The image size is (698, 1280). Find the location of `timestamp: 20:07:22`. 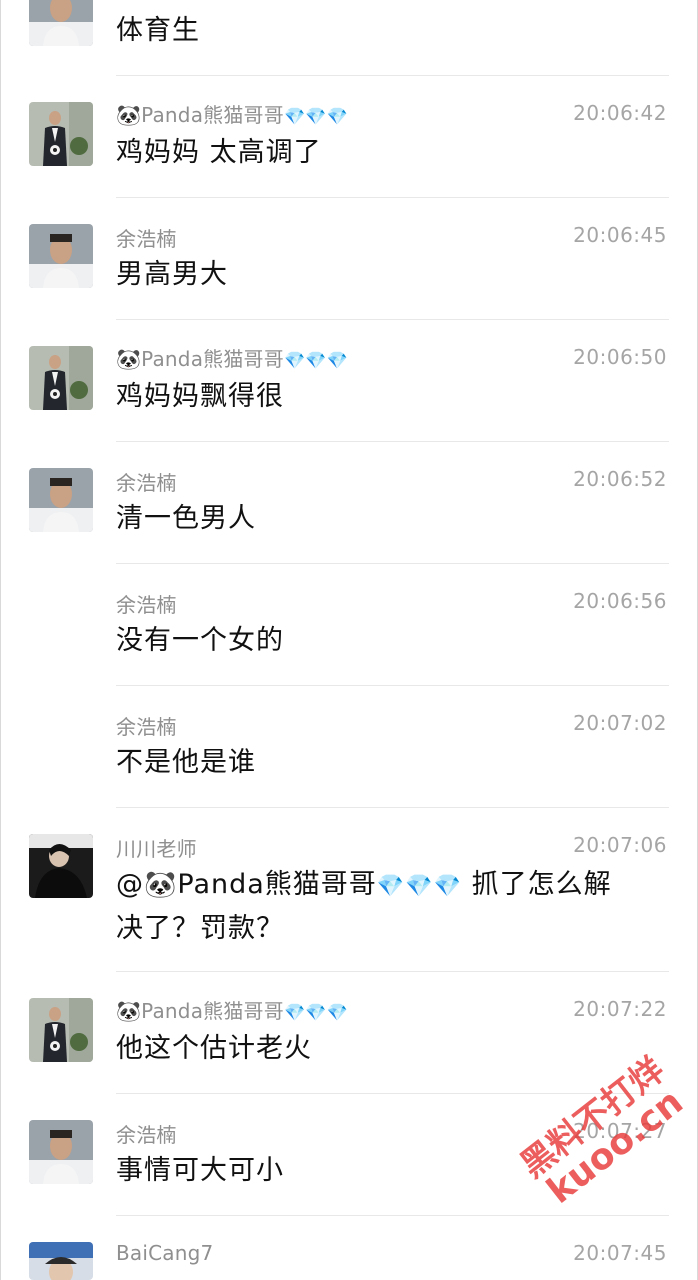

timestamp: 20:07:22 is located at coordinates (620, 1009).